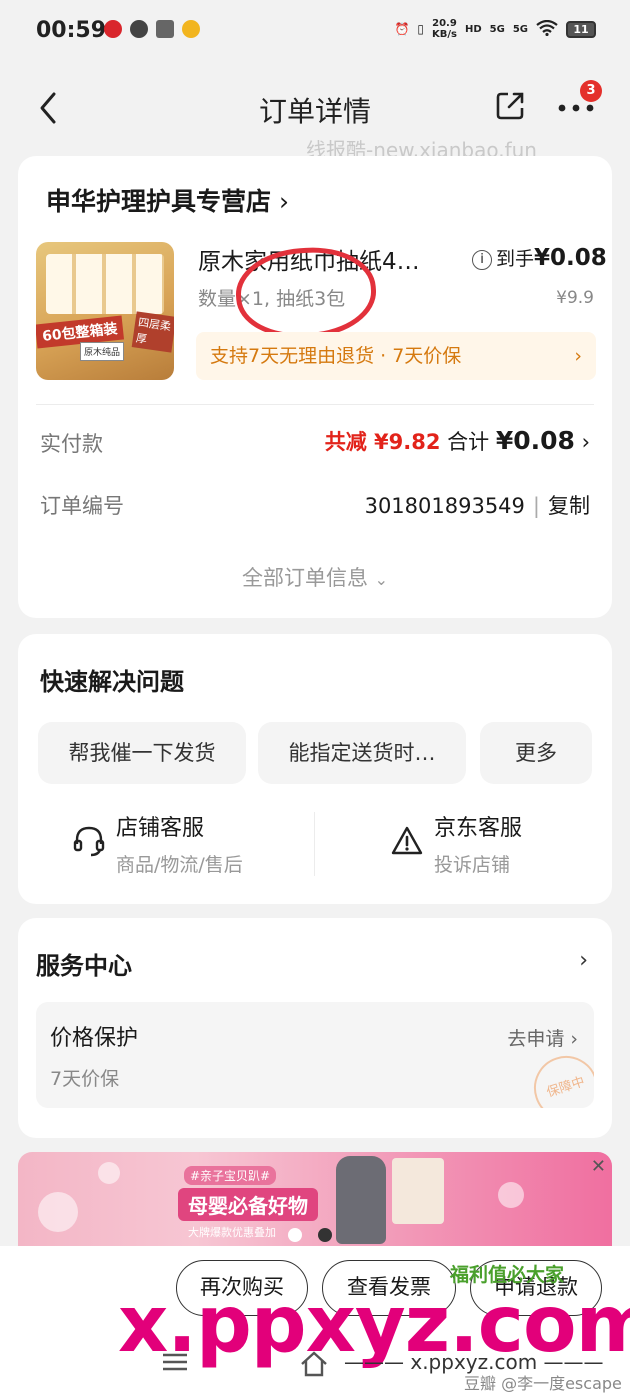  Describe the element at coordinates (569, 506) in the screenshot. I see `copy-button: 复制` at that location.